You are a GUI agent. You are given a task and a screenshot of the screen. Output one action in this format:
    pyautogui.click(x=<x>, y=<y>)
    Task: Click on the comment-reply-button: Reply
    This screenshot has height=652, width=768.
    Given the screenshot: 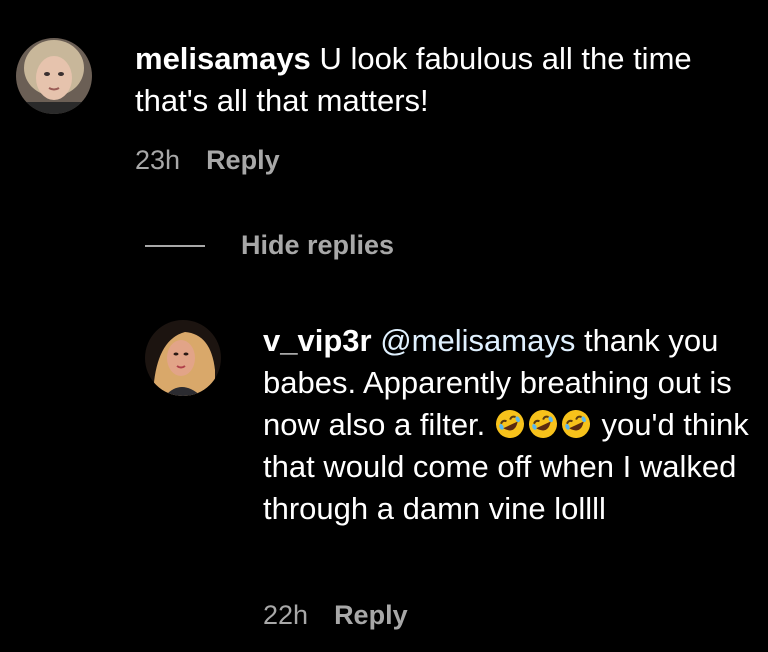 What is the action you would take?
    pyautogui.click(x=243, y=160)
    